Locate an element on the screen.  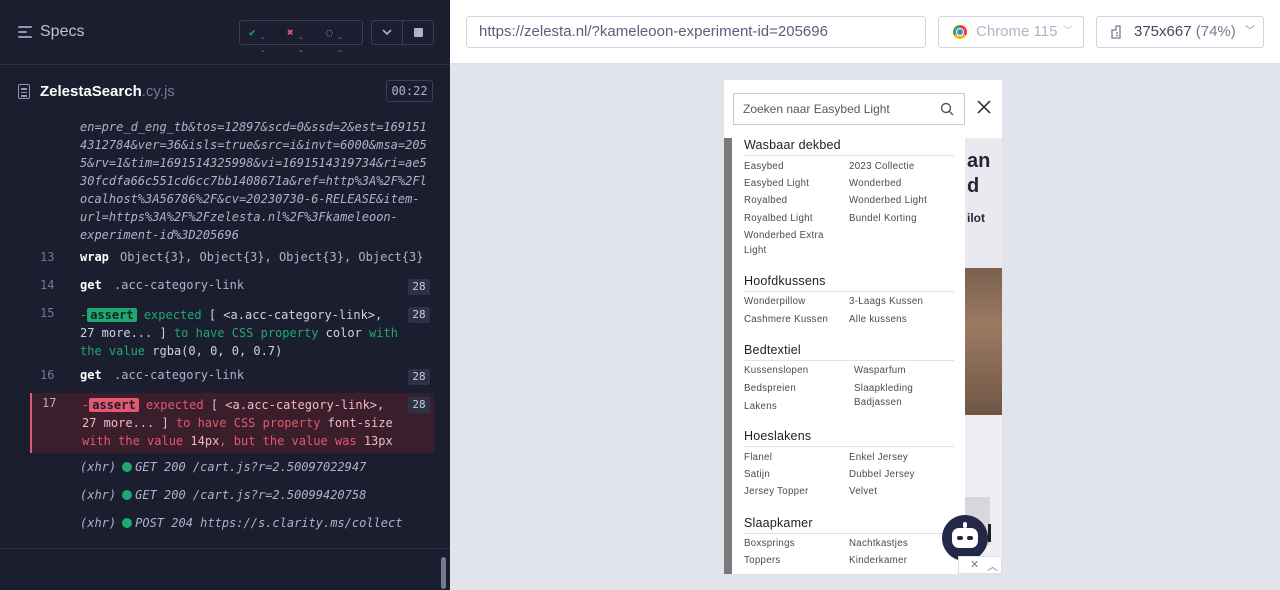
category-link: Royalbed is located at coordinates (765, 200).